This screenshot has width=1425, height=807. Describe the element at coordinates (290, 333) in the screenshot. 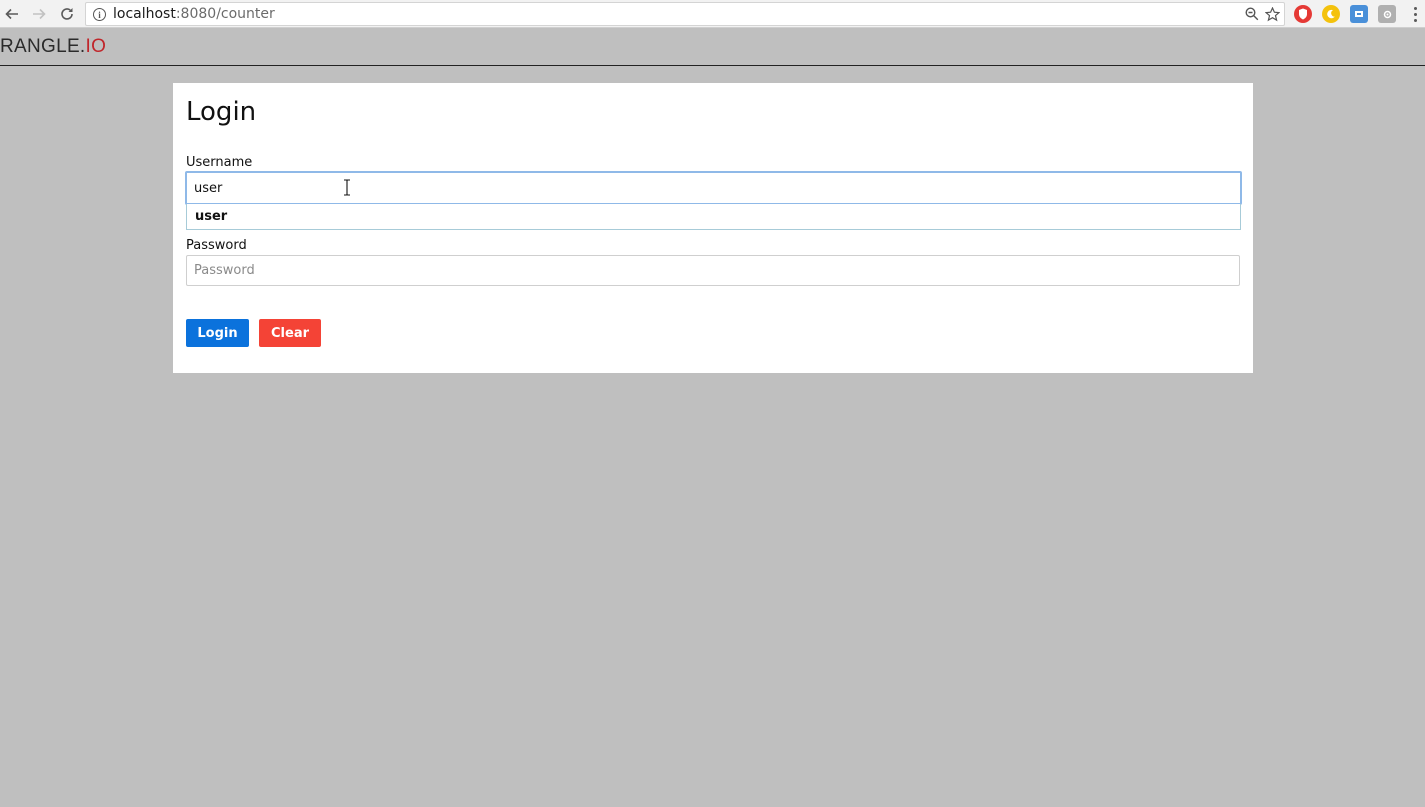

I see `clear-button: Clear` at that location.